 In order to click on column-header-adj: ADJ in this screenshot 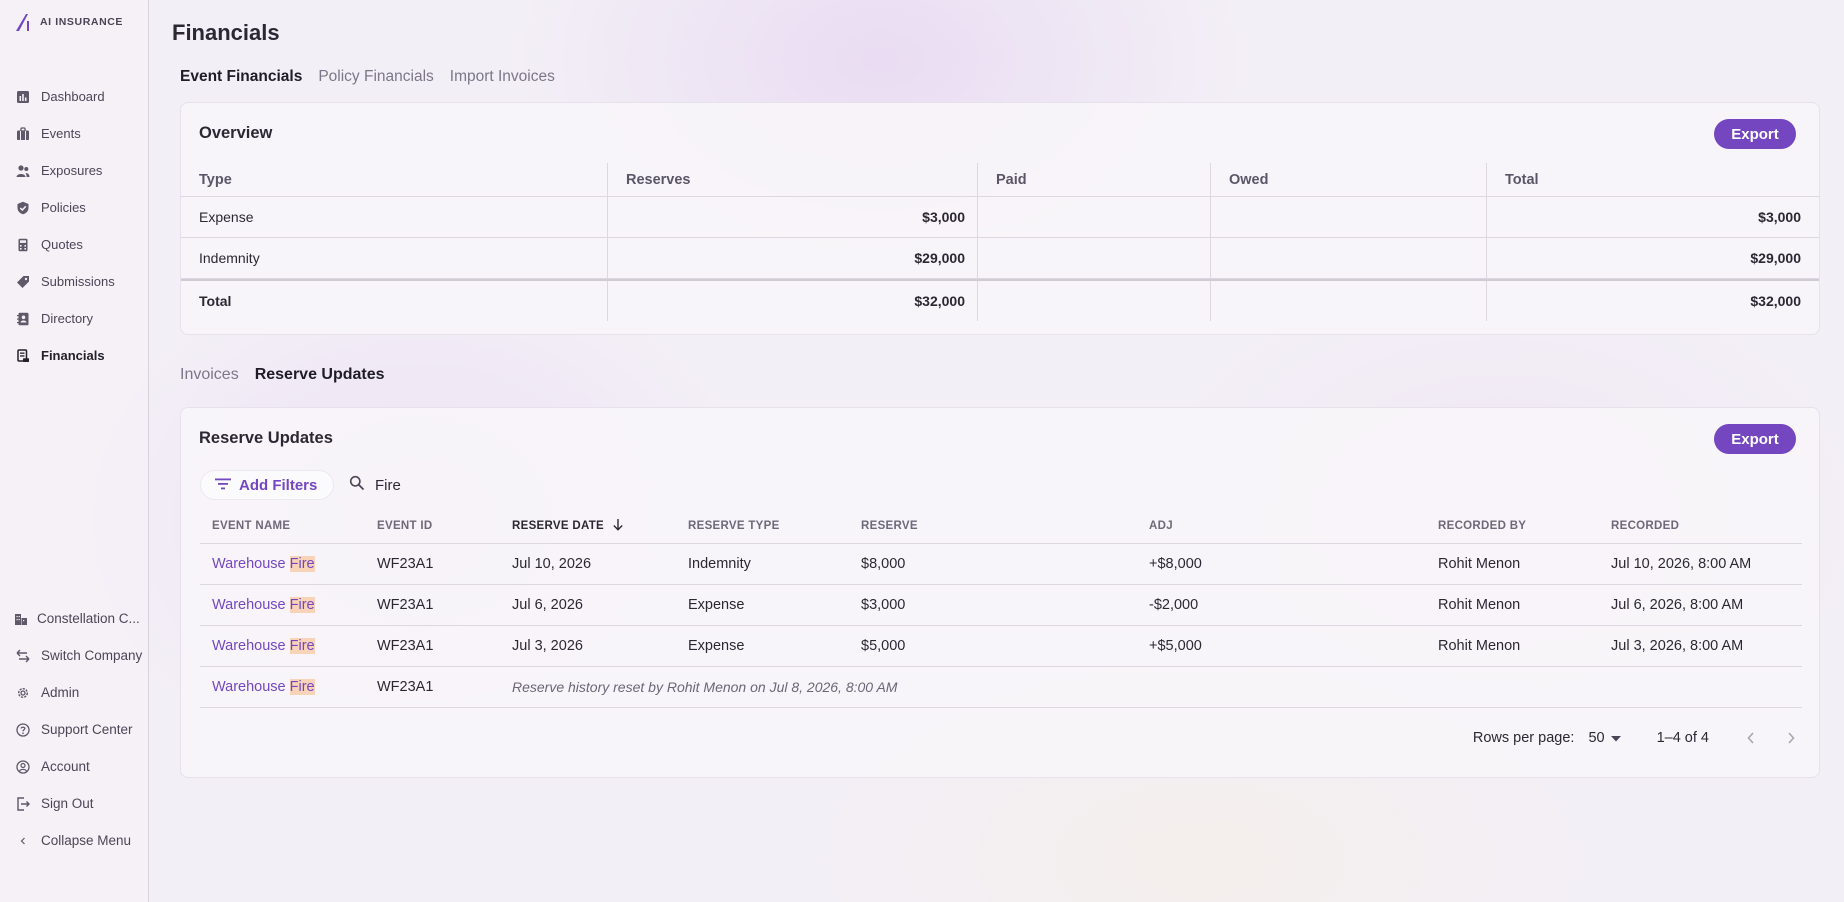, I will do `click(1281, 526)`.